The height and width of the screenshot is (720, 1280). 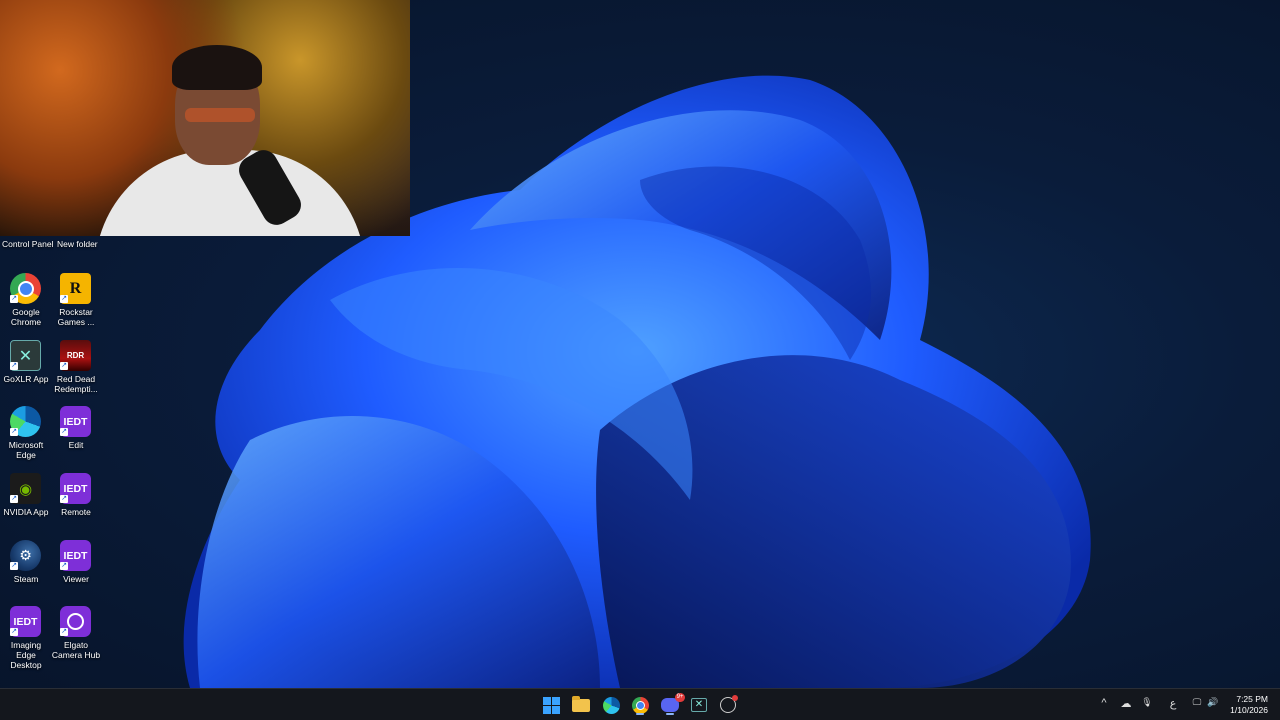 What do you see at coordinates (76, 437) in the screenshot?
I see `desktop-icon-edit: IEDT ↗ Edit` at bounding box center [76, 437].